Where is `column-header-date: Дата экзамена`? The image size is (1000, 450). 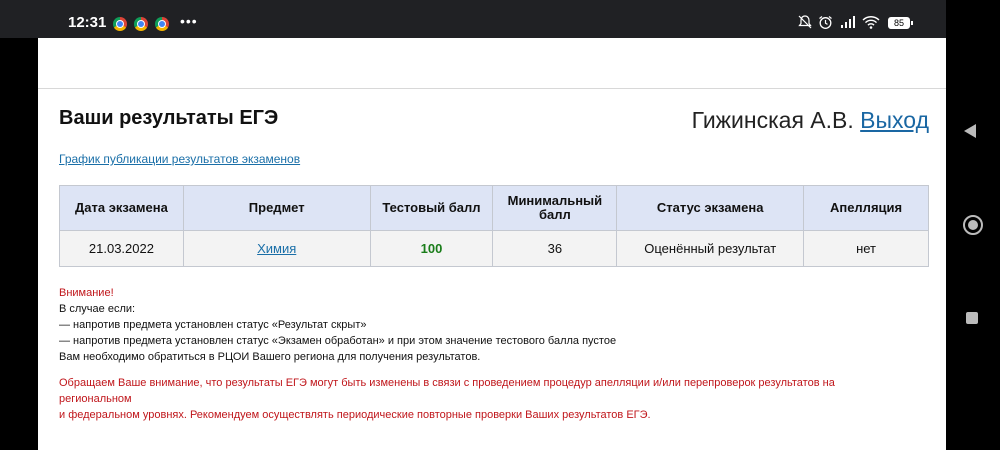
column-header-date: Дата экзамена is located at coordinates (121, 208).